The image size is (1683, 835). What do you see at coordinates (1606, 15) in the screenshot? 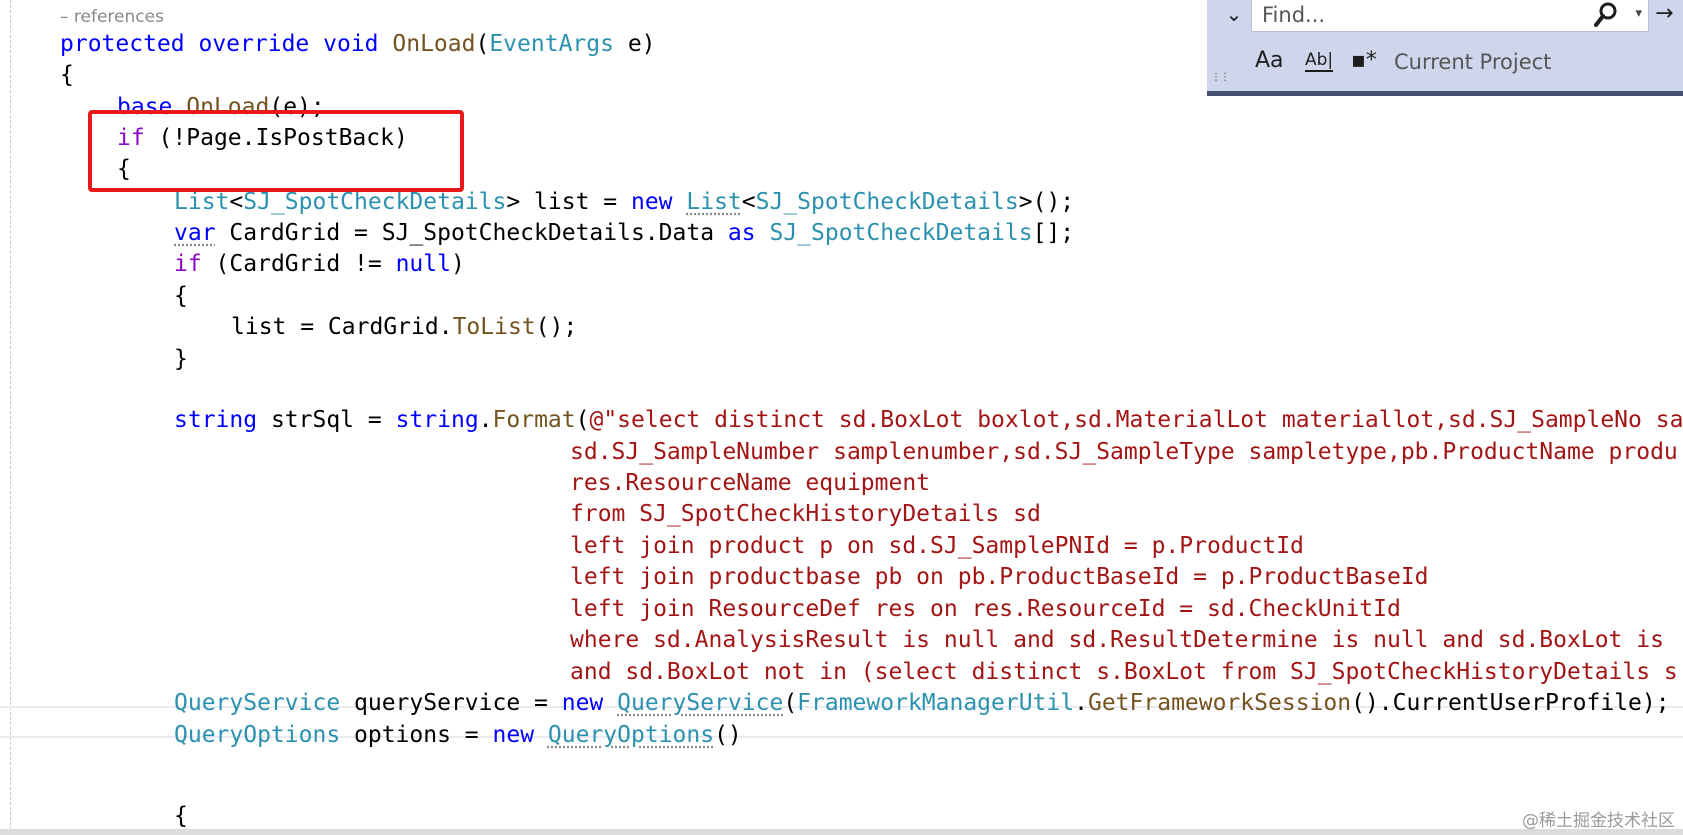
I see `search-icon` at bounding box center [1606, 15].